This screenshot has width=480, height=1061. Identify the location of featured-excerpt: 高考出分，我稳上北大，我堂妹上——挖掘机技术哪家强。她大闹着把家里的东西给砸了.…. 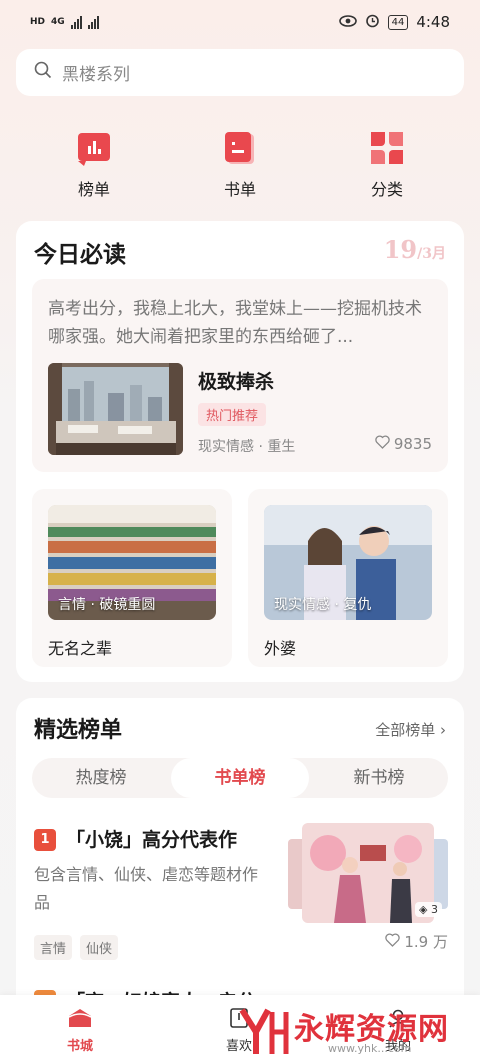
(235, 323).